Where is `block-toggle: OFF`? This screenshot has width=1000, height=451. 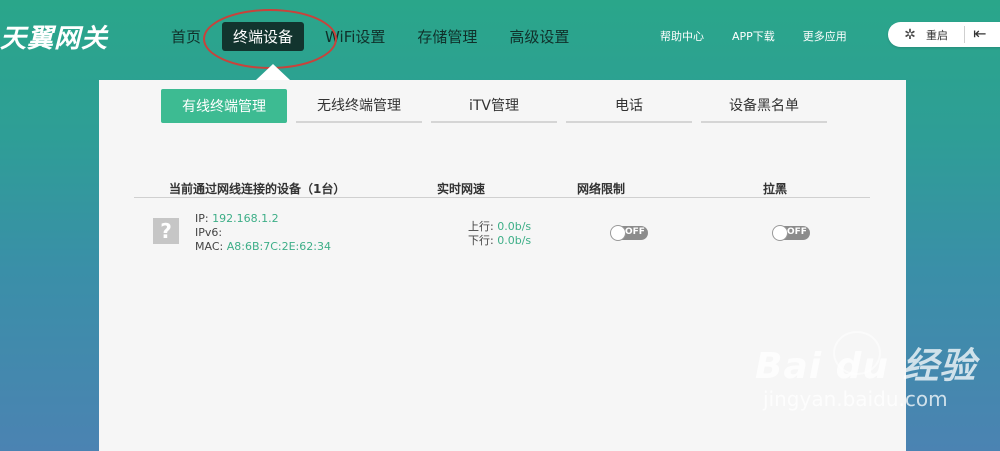
block-toggle: OFF is located at coordinates (791, 233).